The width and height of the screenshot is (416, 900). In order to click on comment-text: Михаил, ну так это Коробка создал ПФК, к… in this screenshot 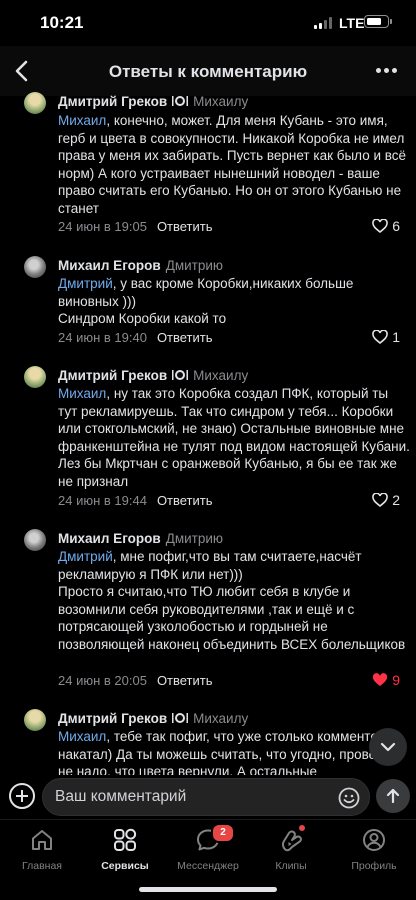, I will do `click(234, 438)`.